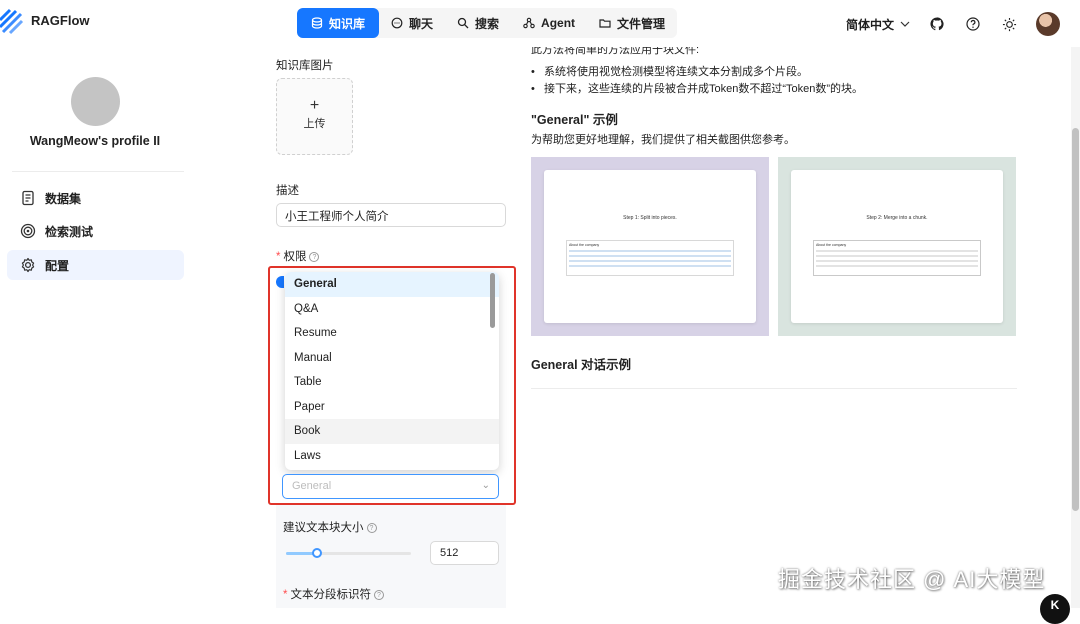 This screenshot has height=624, width=1080. I want to click on bullet-text: 系统将使用视觉检测模型将连续文本分割成多个片段。, so click(676, 72).